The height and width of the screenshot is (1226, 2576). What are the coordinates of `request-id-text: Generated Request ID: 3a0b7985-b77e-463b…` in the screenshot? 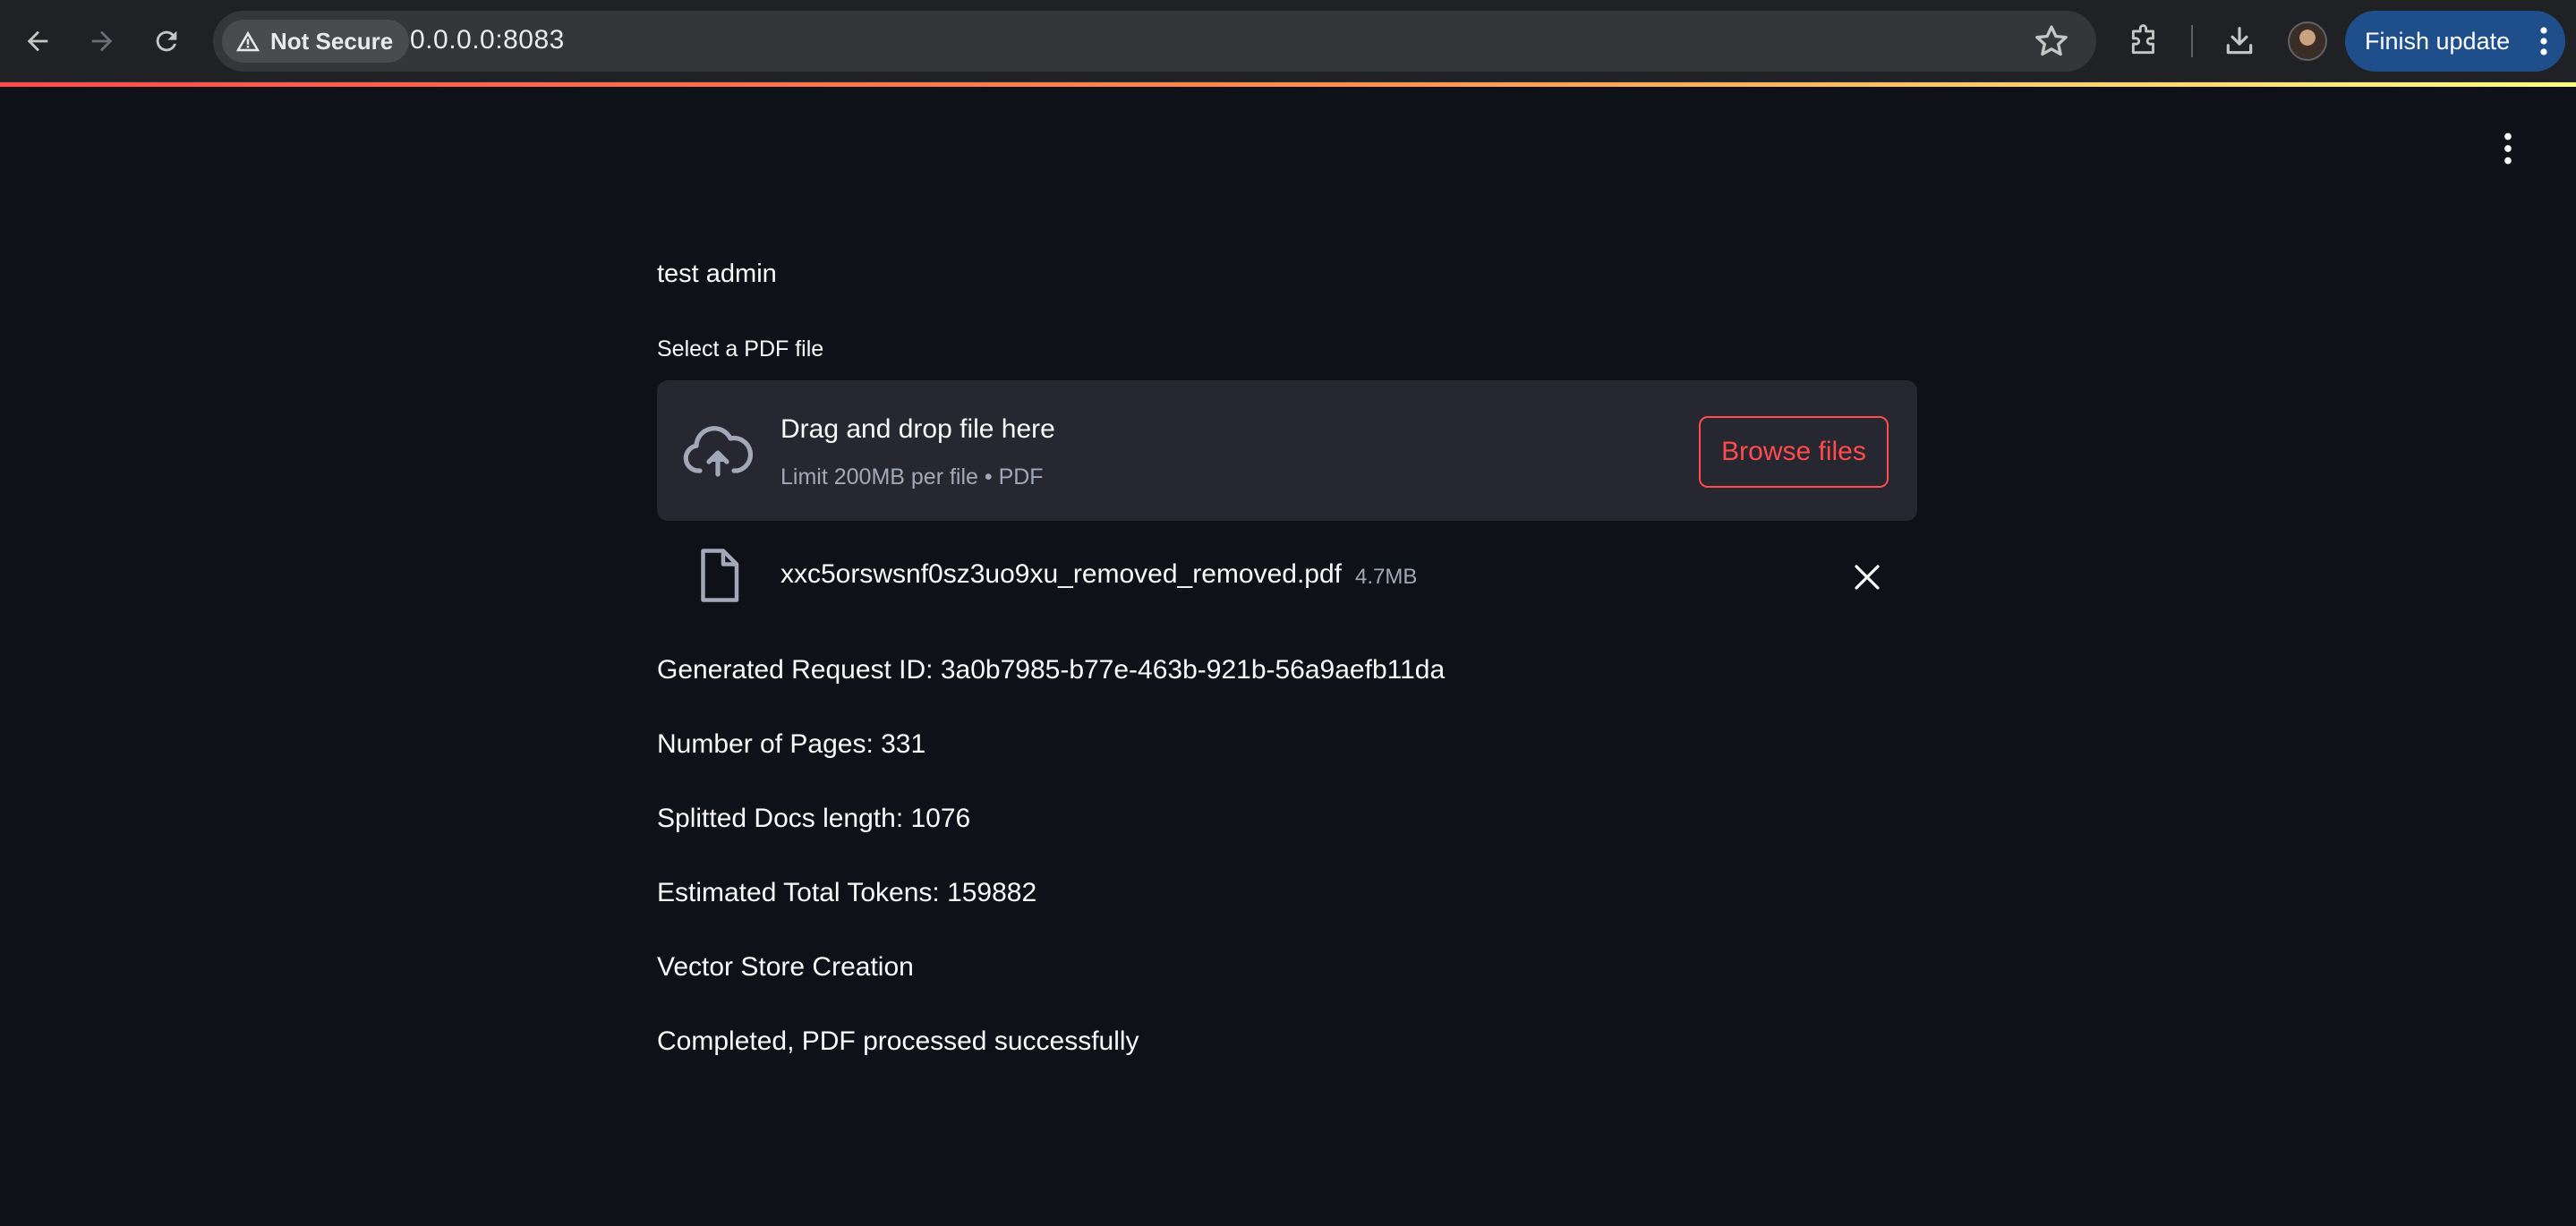 It's located at (1051, 670).